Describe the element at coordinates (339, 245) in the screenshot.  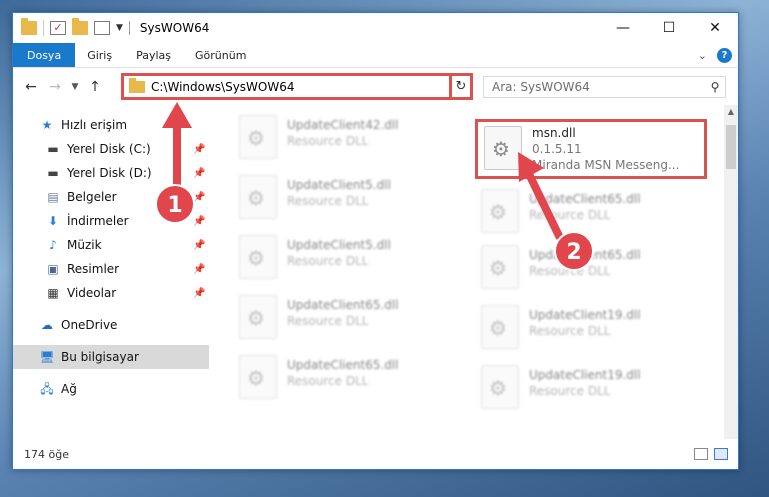
I see `file-name: UpdateClient5.dll` at that location.